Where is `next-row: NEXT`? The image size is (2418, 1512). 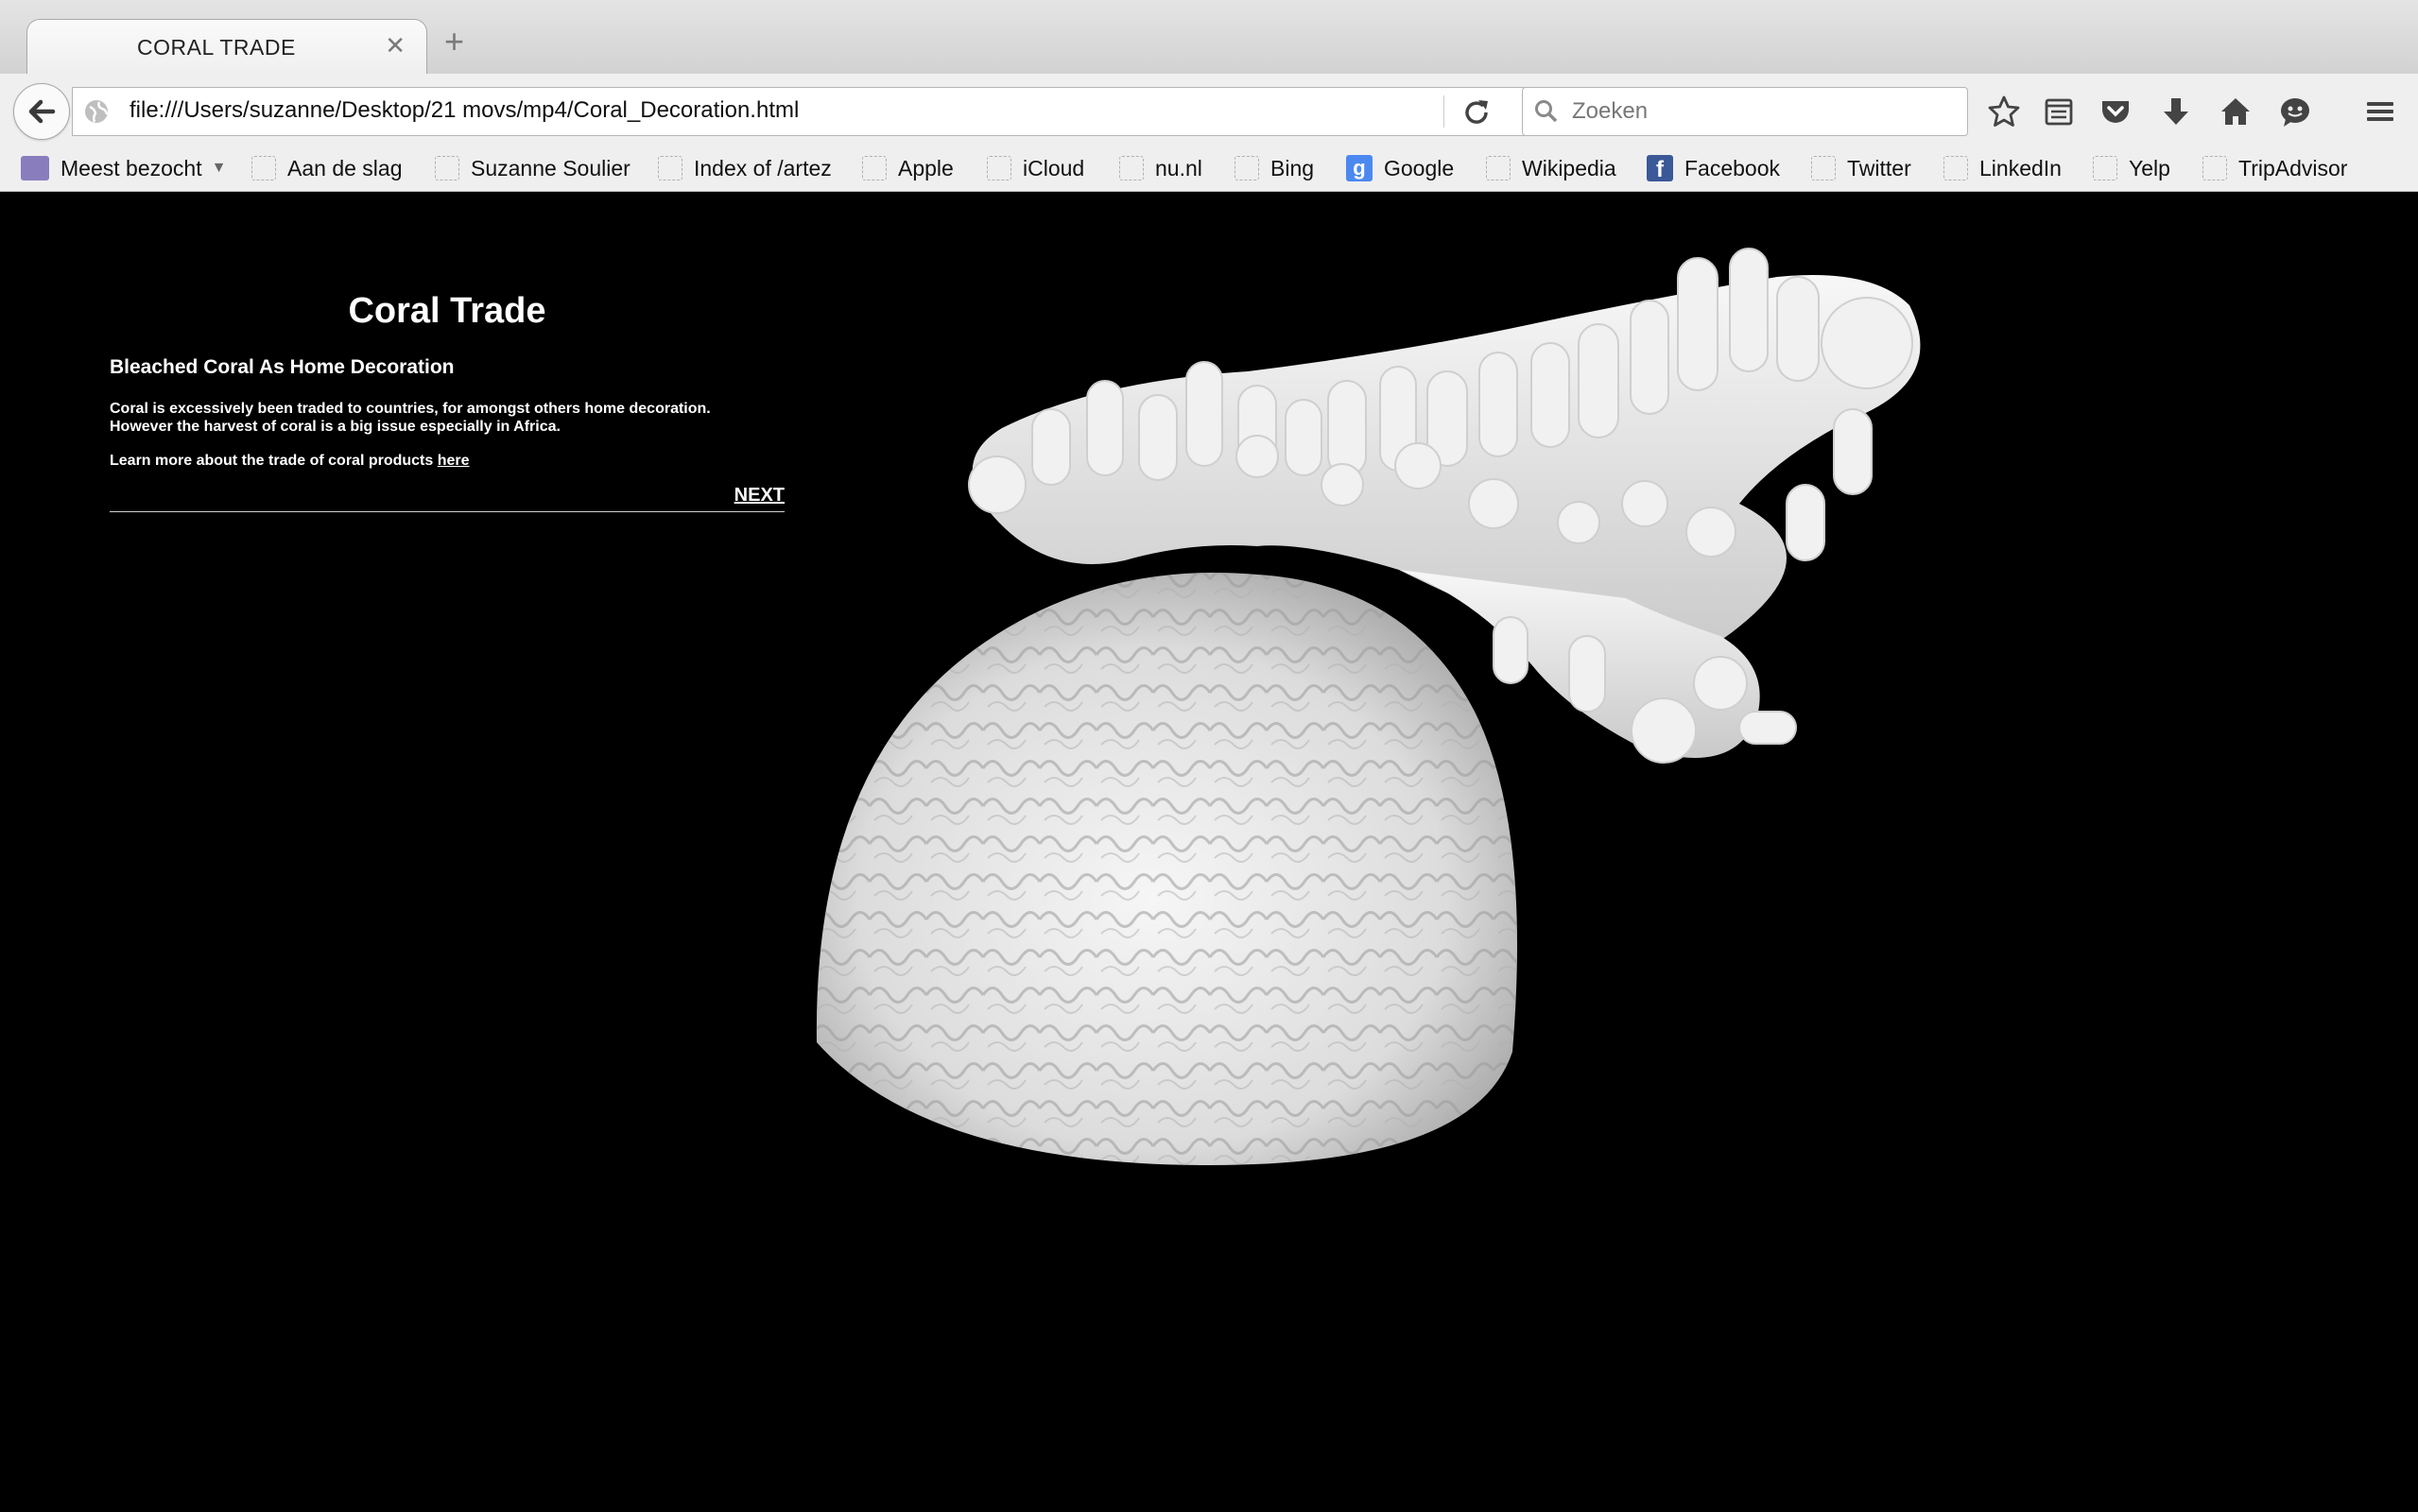
next-row: NEXT is located at coordinates (448, 498).